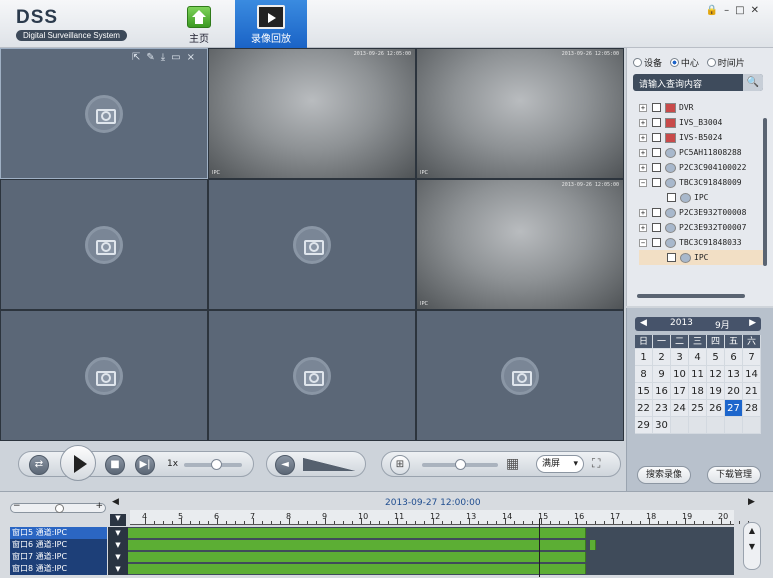  Describe the element at coordinates (701, 257) in the screenshot. I see `tree-node-channel-selected: IPC` at that location.